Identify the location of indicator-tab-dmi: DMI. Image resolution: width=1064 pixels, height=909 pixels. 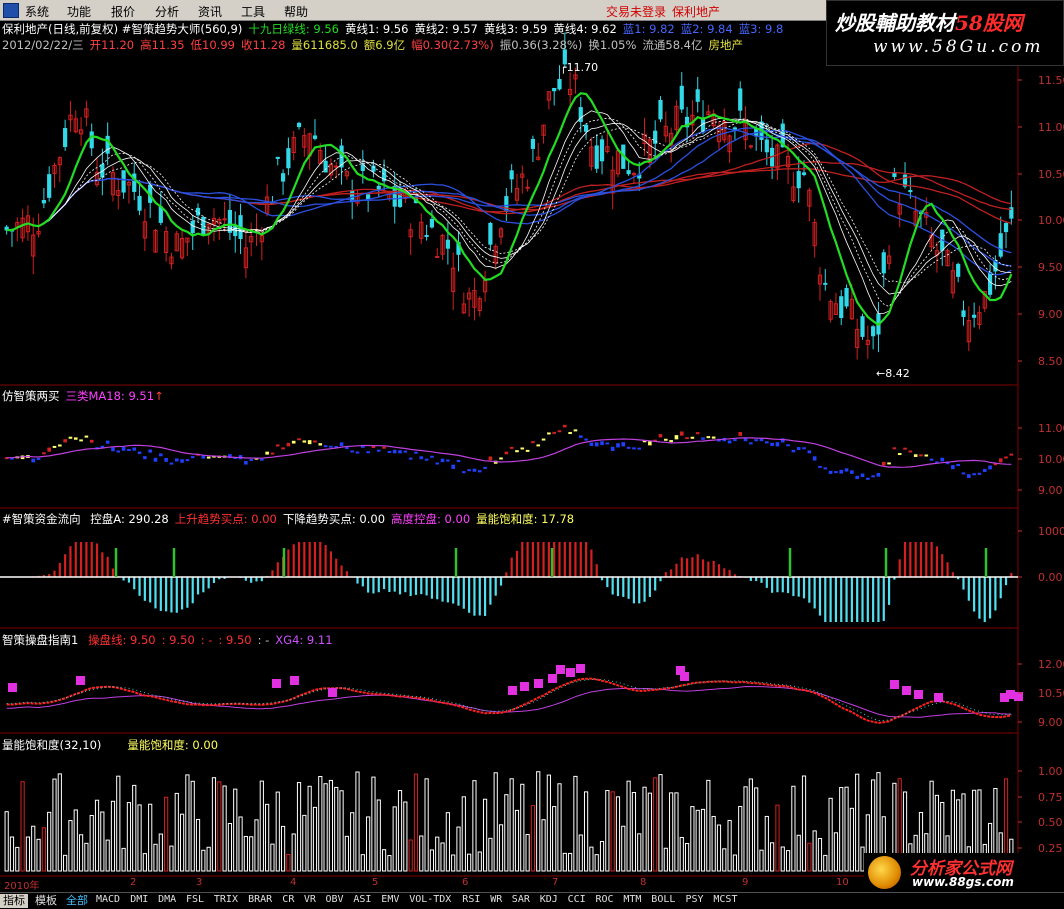
(139, 899).